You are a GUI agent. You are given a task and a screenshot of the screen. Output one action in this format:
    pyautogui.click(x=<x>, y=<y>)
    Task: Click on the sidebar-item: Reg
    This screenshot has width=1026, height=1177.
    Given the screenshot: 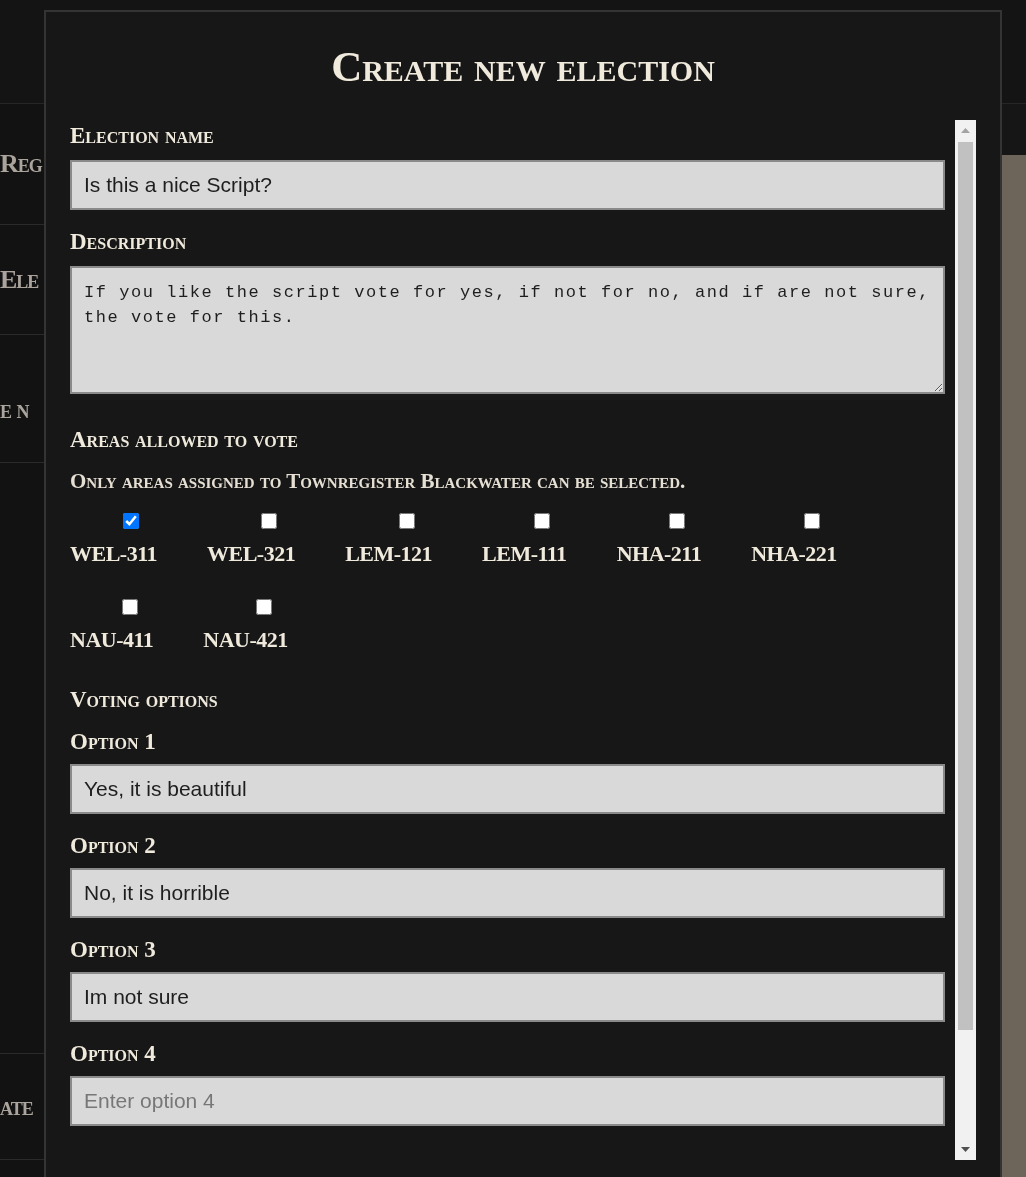 What is the action you would take?
    pyautogui.click(x=21, y=164)
    